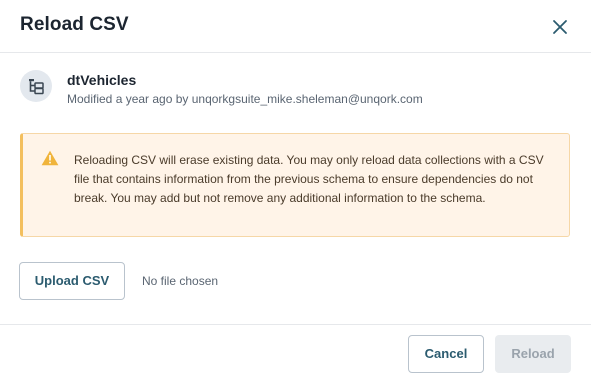 The width and height of the screenshot is (591, 385). I want to click on record-name: dtVehicles, so click(102, 80).